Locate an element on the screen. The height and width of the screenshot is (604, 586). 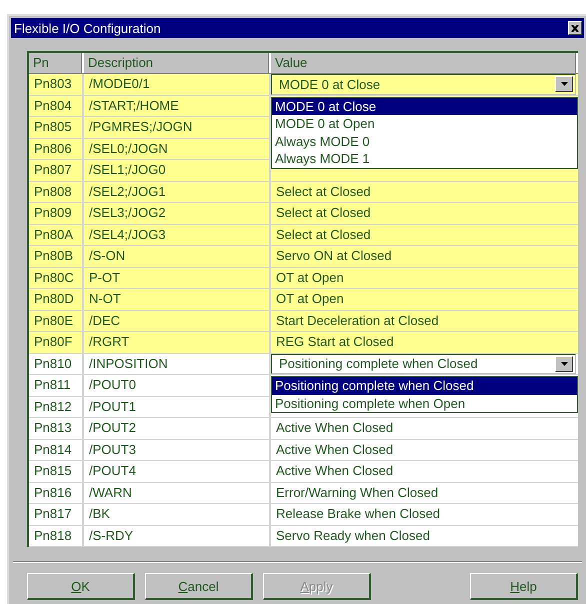
table-cell: /S-RDY is located at coordinates (111, 535).